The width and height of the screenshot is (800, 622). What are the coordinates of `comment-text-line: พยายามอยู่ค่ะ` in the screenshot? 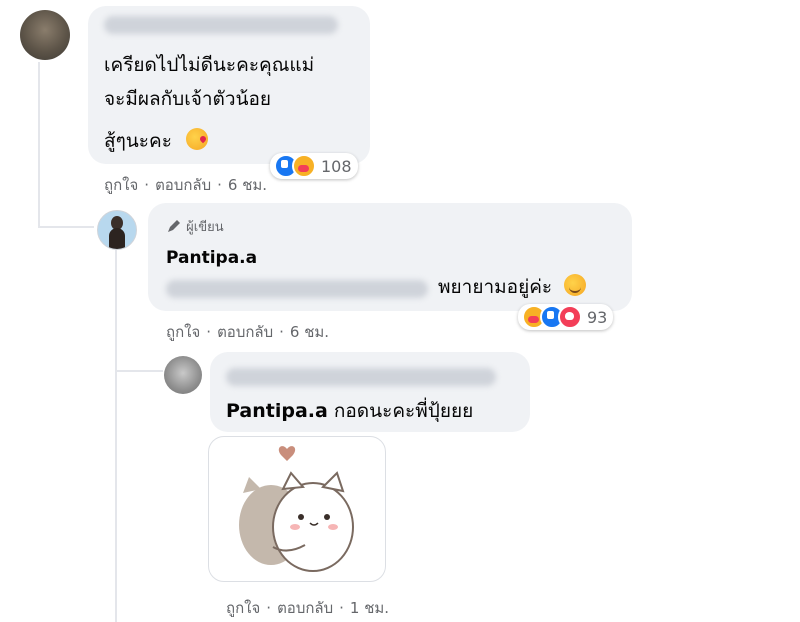 It's located at (495, 287).